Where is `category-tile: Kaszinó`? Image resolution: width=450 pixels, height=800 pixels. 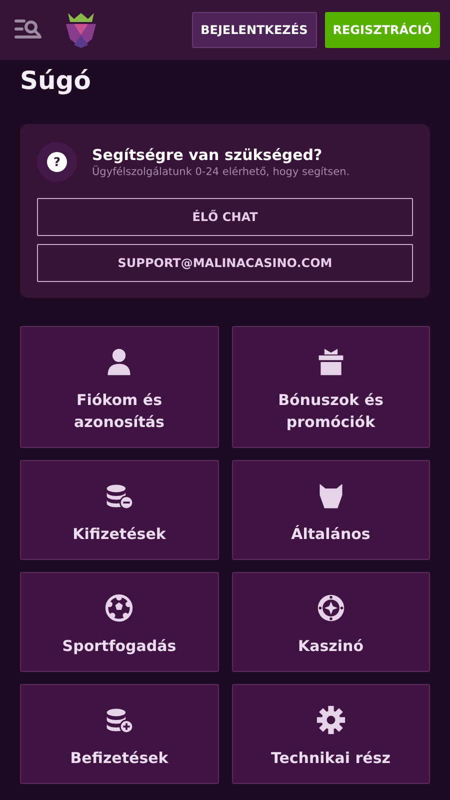
category-tile: Kaszinó is located at coordinates (331, 622).